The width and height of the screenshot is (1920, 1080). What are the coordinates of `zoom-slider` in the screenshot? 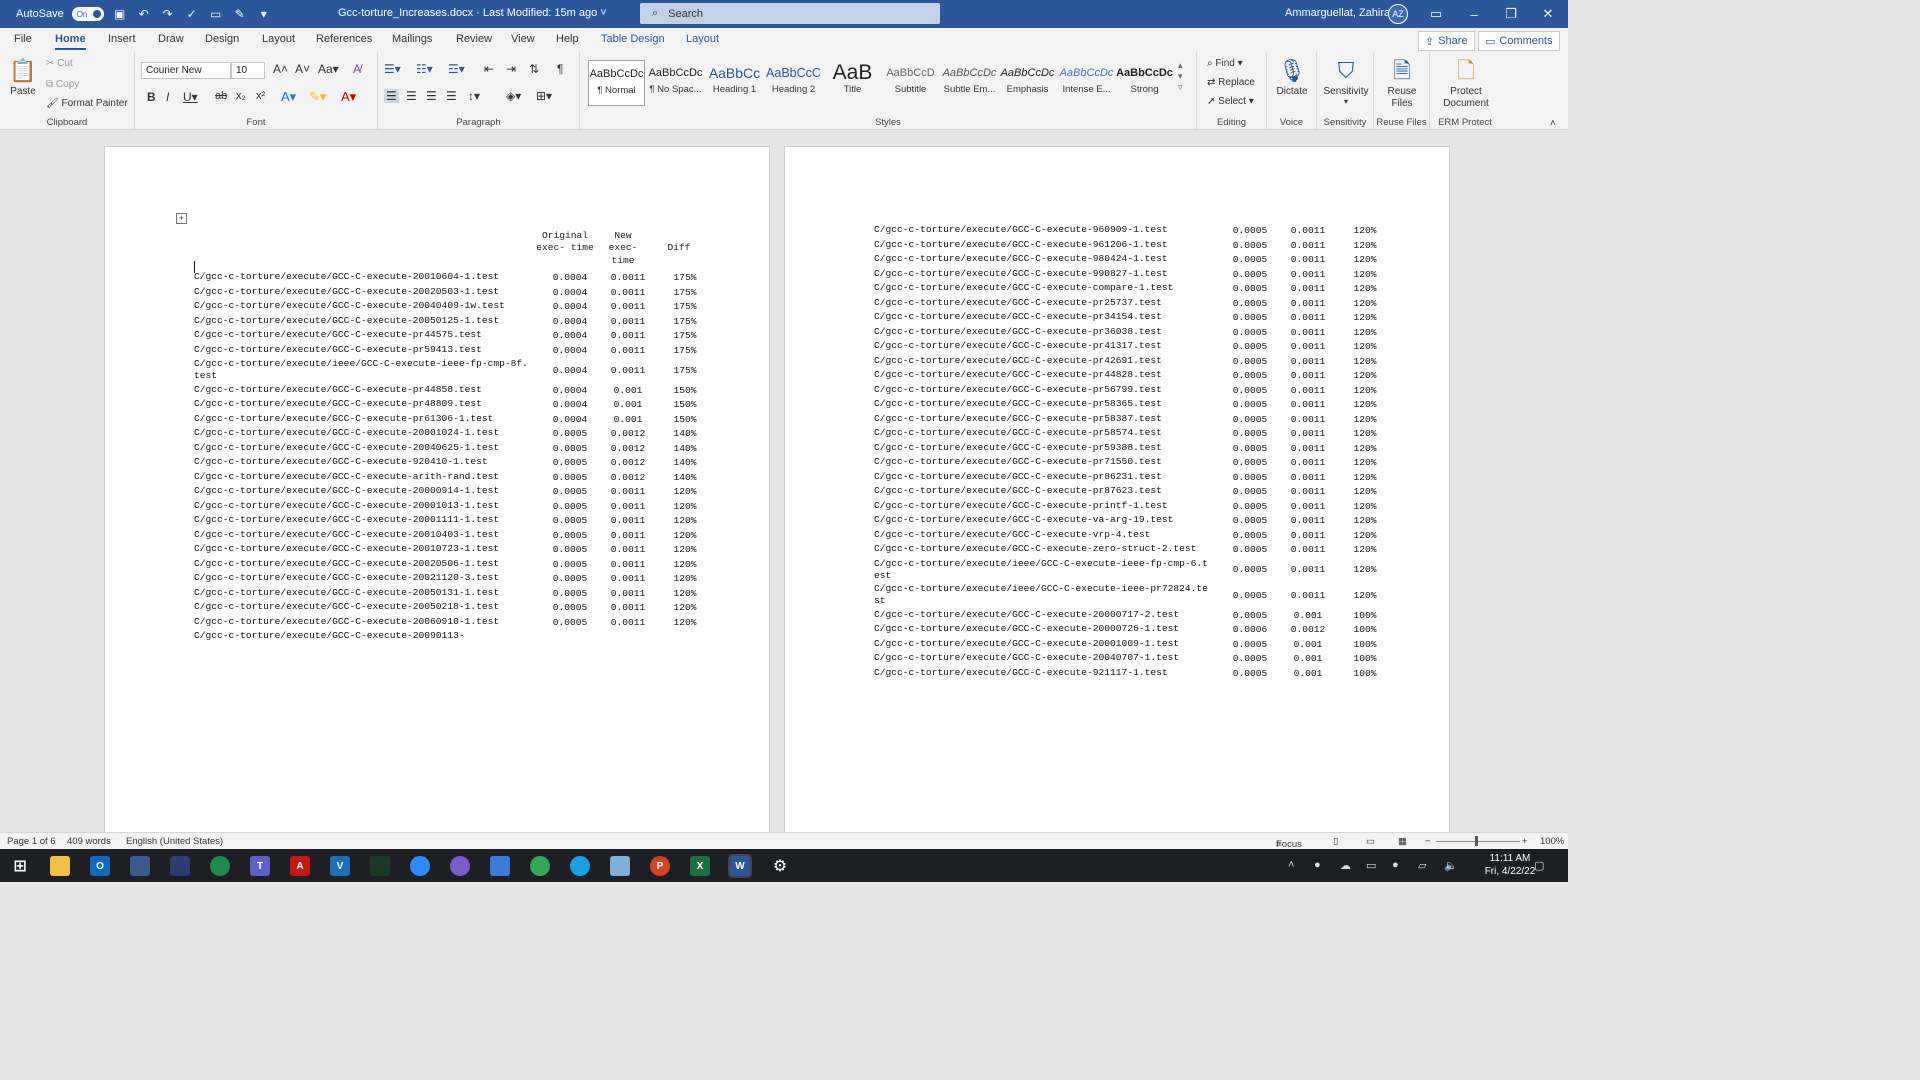 It's located at (1478, 841).